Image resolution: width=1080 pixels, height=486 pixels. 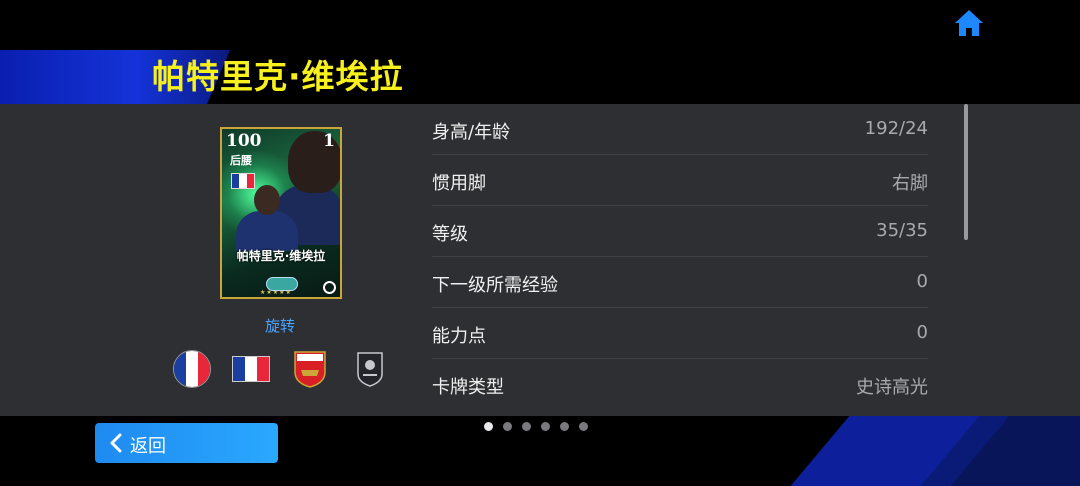 What do you see at coordinates (329, 287) in the screenshot?
I see `efootball-logo-icon` at bounding box center [329, 287].